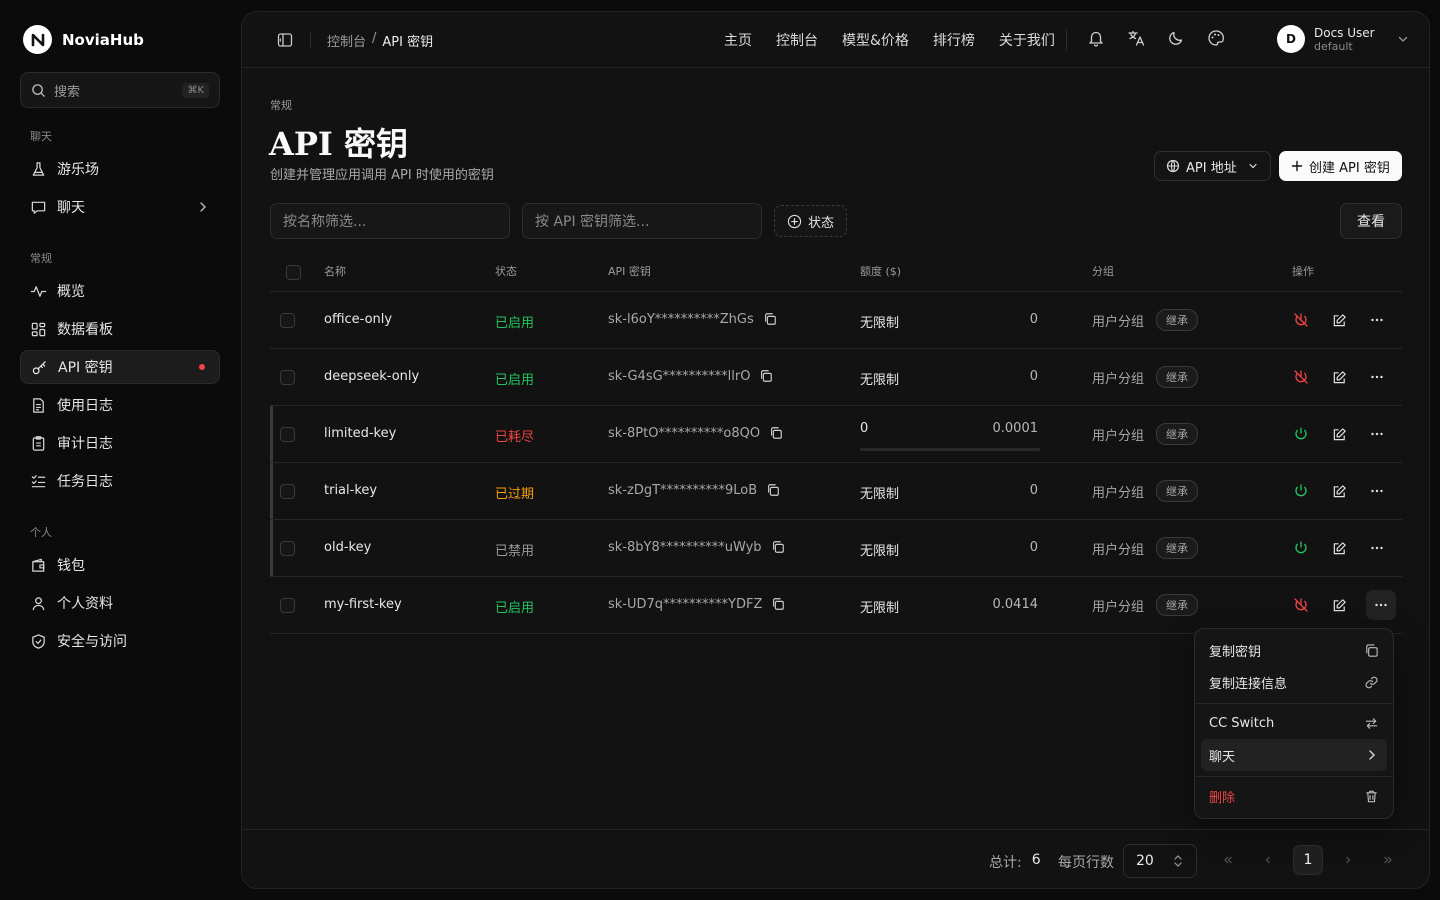  I want to click on top-nav-models-pricing: 模型&价格, so click(875, 40).